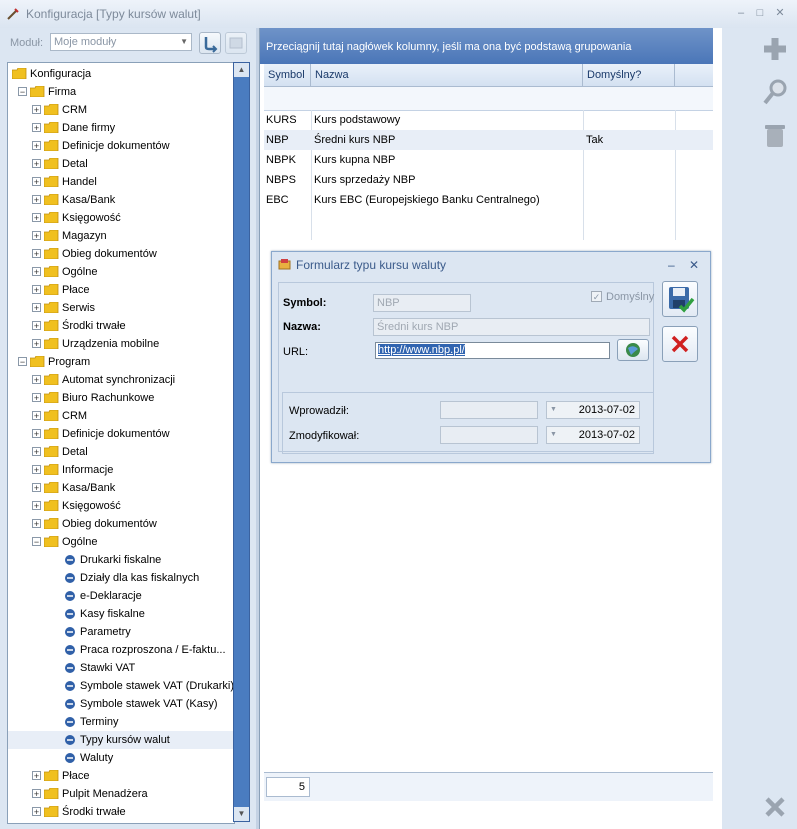 The height and width of the screenshot is (829, 797). I want to click on tree-leaf: Symbole stawek VAT (Drukarki), so click(121, 686).